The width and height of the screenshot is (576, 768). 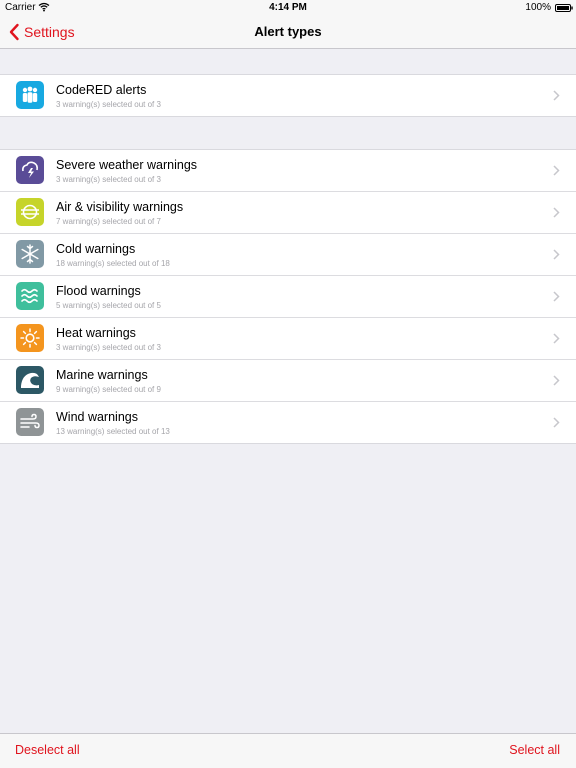 I want to click on list-item-title: CodeRED alerts, so click(x=101, y=90).